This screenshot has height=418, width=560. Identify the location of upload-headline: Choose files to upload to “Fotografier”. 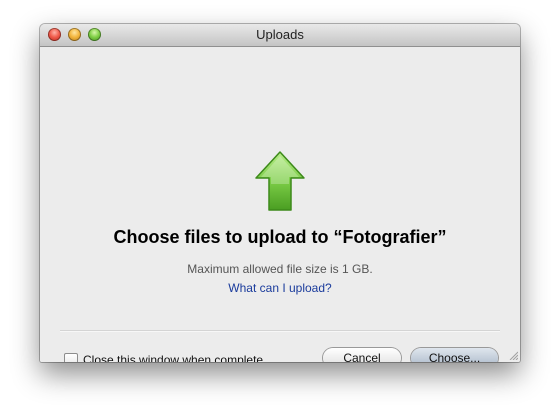
(280, 237).